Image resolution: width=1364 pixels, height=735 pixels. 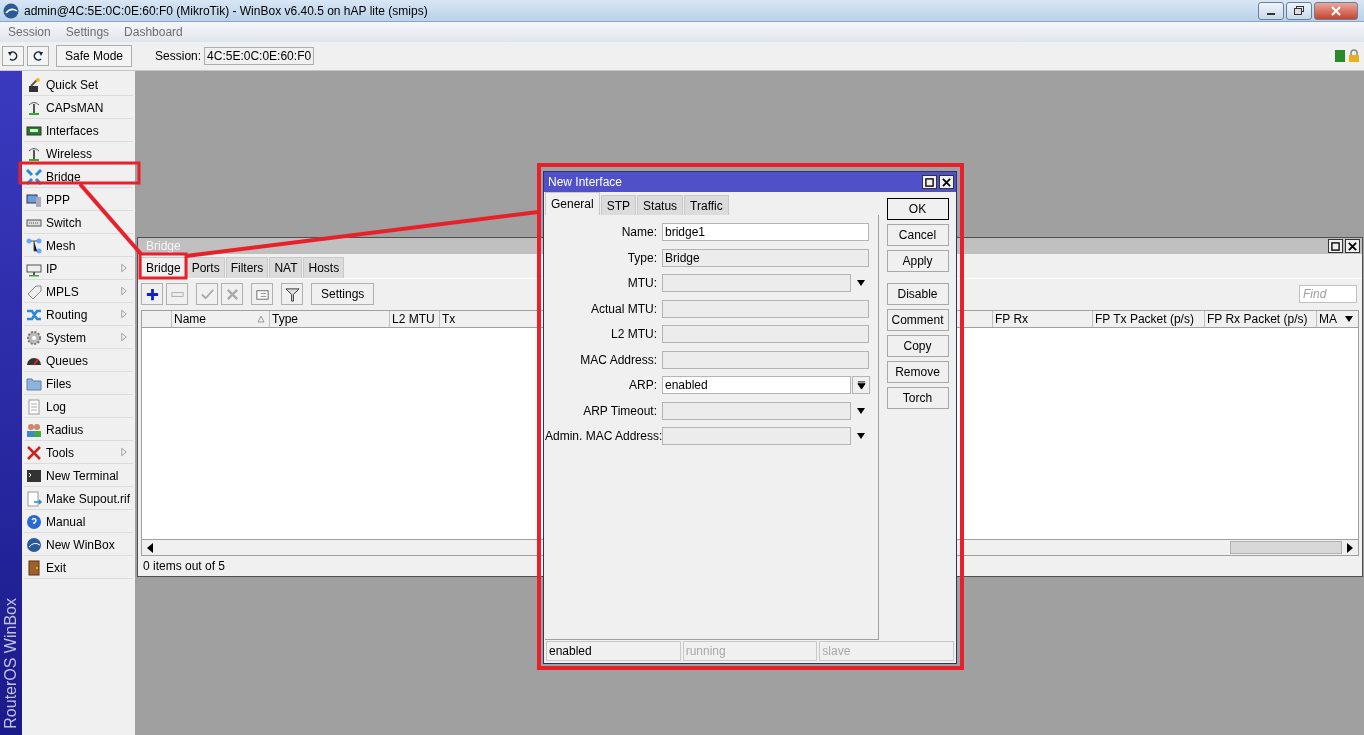 What do you see at coordinates (34, 544) in the screenshot?
I see `globe-icon` at bounding box center [34, 544].